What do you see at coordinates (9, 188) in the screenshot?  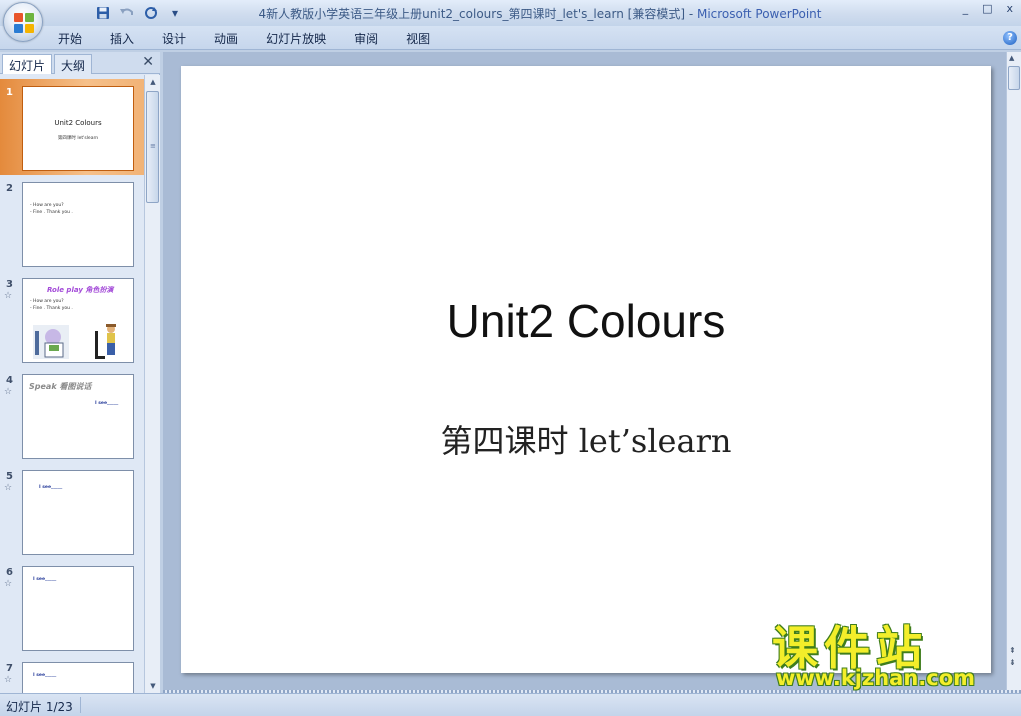 I see `slide-number: 2` at bounding box center [9, 188].